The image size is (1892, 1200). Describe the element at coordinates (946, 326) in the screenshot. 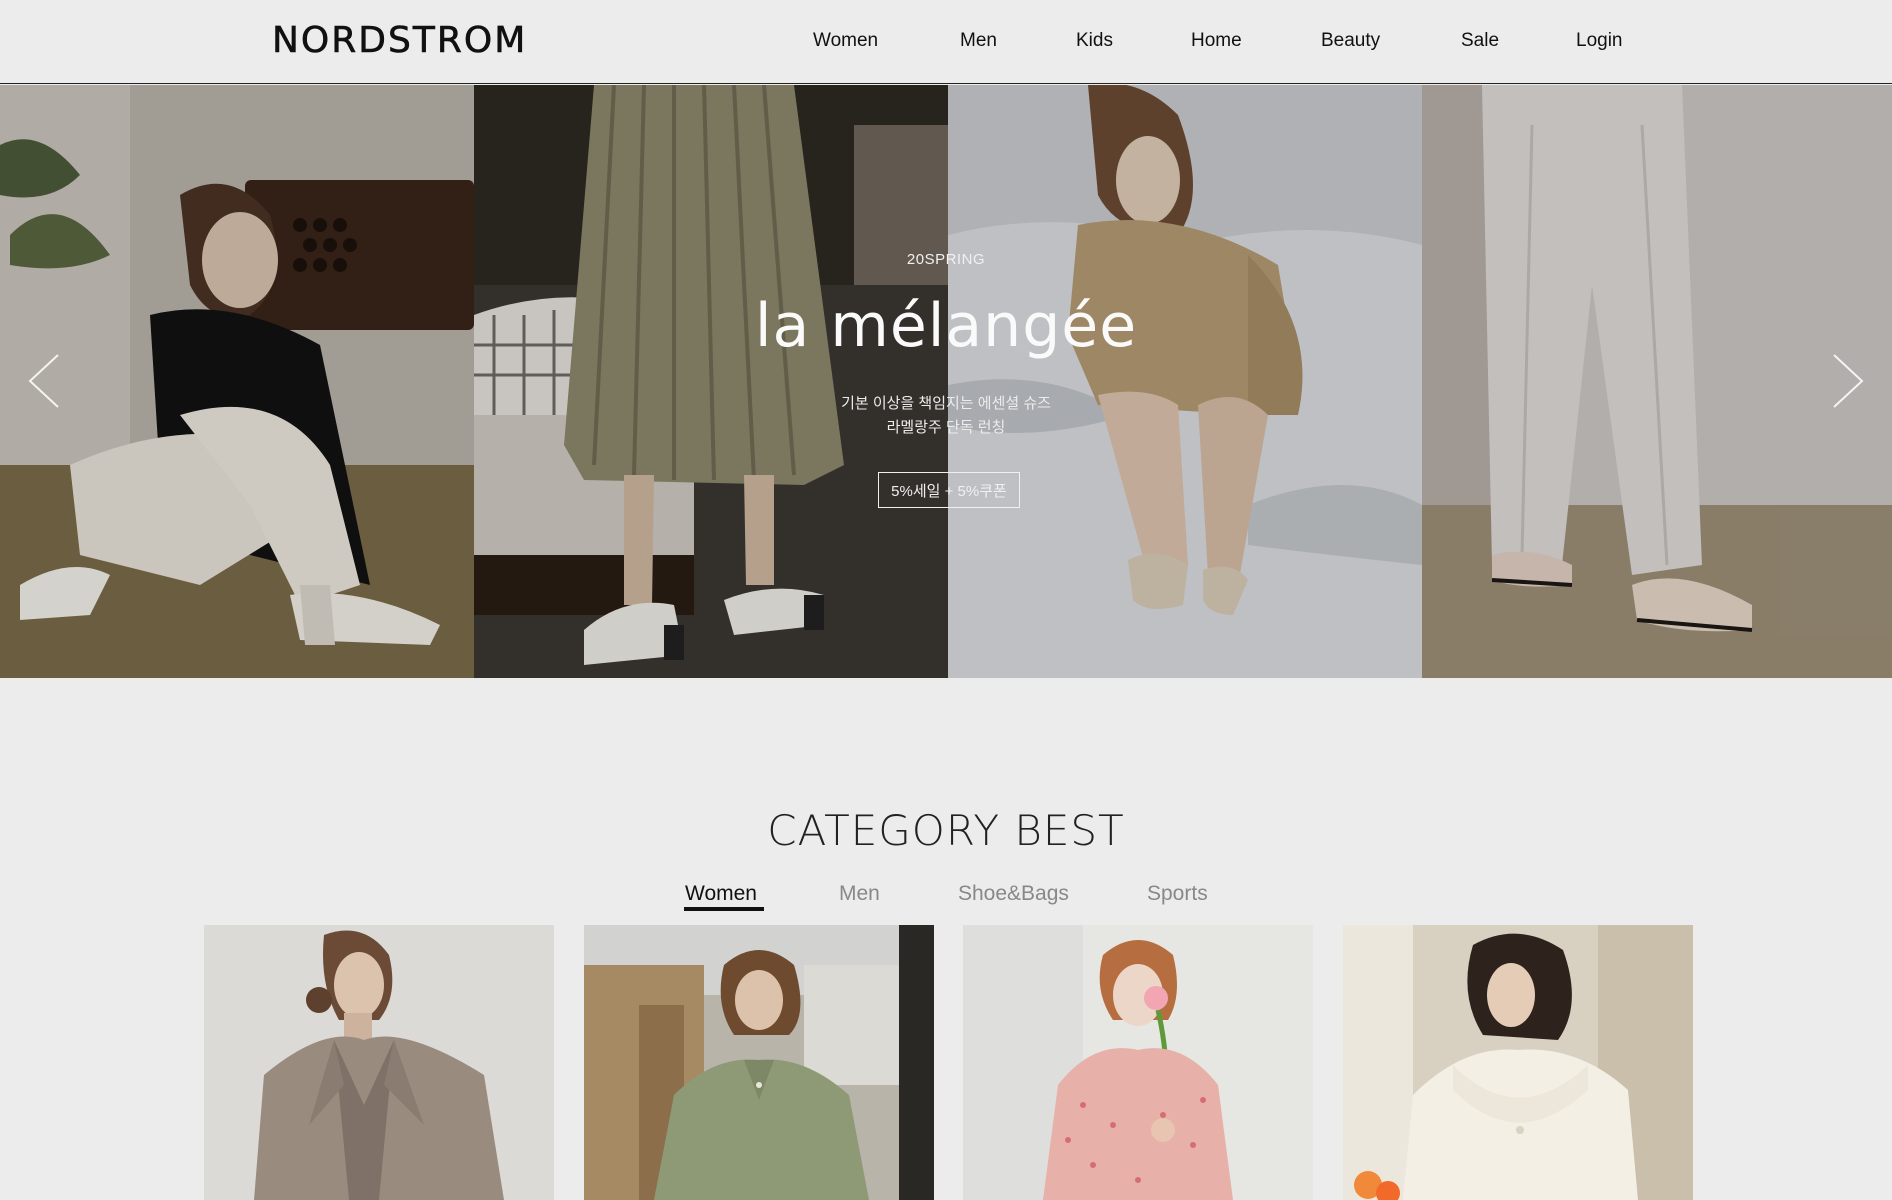

I see `hero-title: la mélangée` at that location.